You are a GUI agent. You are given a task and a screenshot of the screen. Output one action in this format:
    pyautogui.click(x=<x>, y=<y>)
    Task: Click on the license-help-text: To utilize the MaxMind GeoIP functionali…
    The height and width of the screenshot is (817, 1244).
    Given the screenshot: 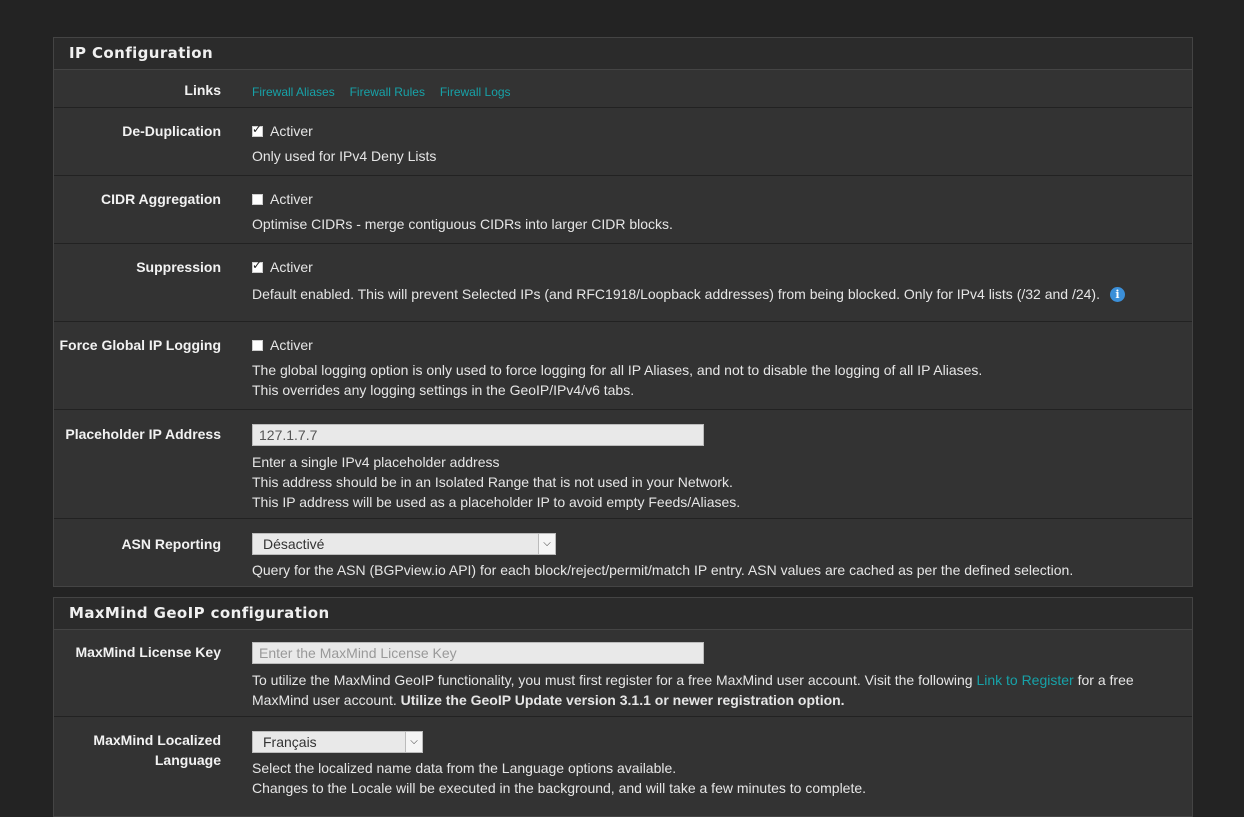 What is the action you would take?
    pyautogui.click(x=614, y=680)
    